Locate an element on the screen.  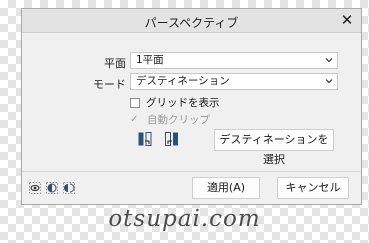
watermark-text: otsupai.com is located at coordinates (184, 219).